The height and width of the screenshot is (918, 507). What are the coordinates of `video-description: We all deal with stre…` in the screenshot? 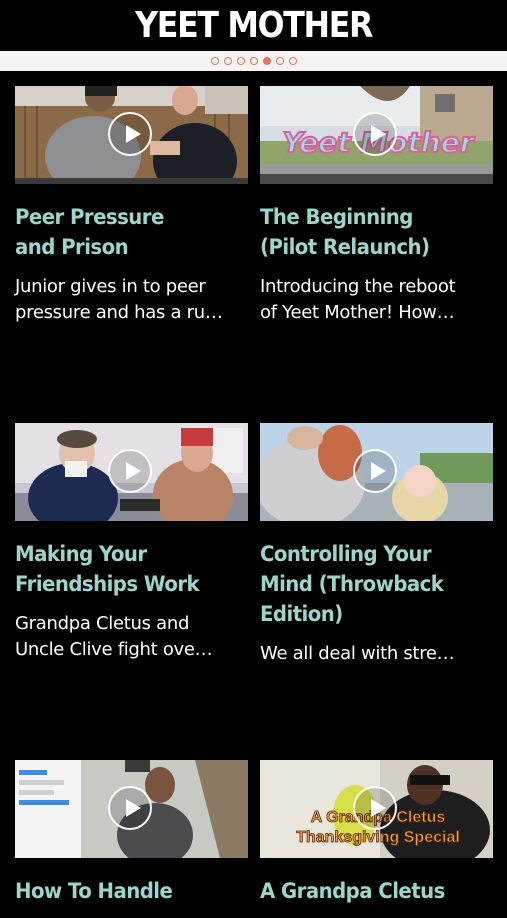 It's located at (357, 653).